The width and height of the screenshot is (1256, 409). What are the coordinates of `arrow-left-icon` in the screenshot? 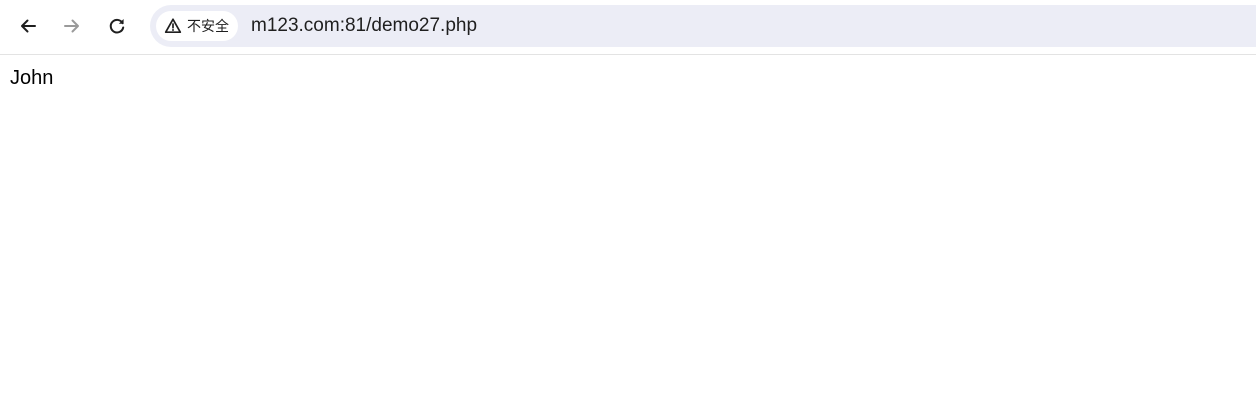 It's located at (28, 26).